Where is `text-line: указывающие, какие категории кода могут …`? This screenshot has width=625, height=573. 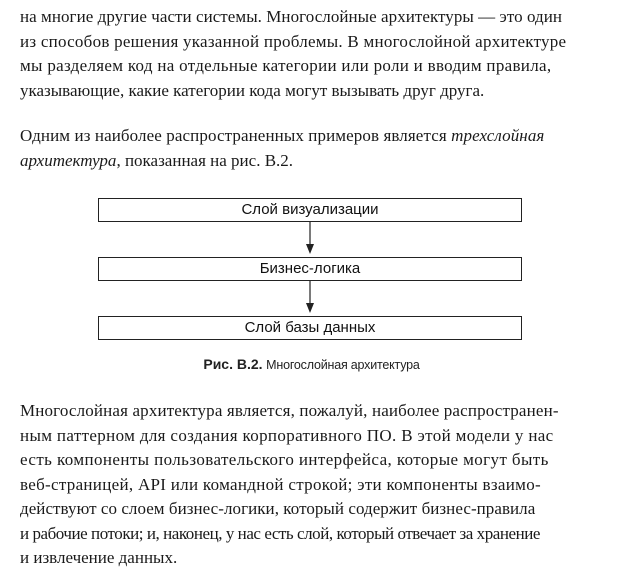 text-line: указывающие, какие категории кода могут … is located at coordinates (252, 90).